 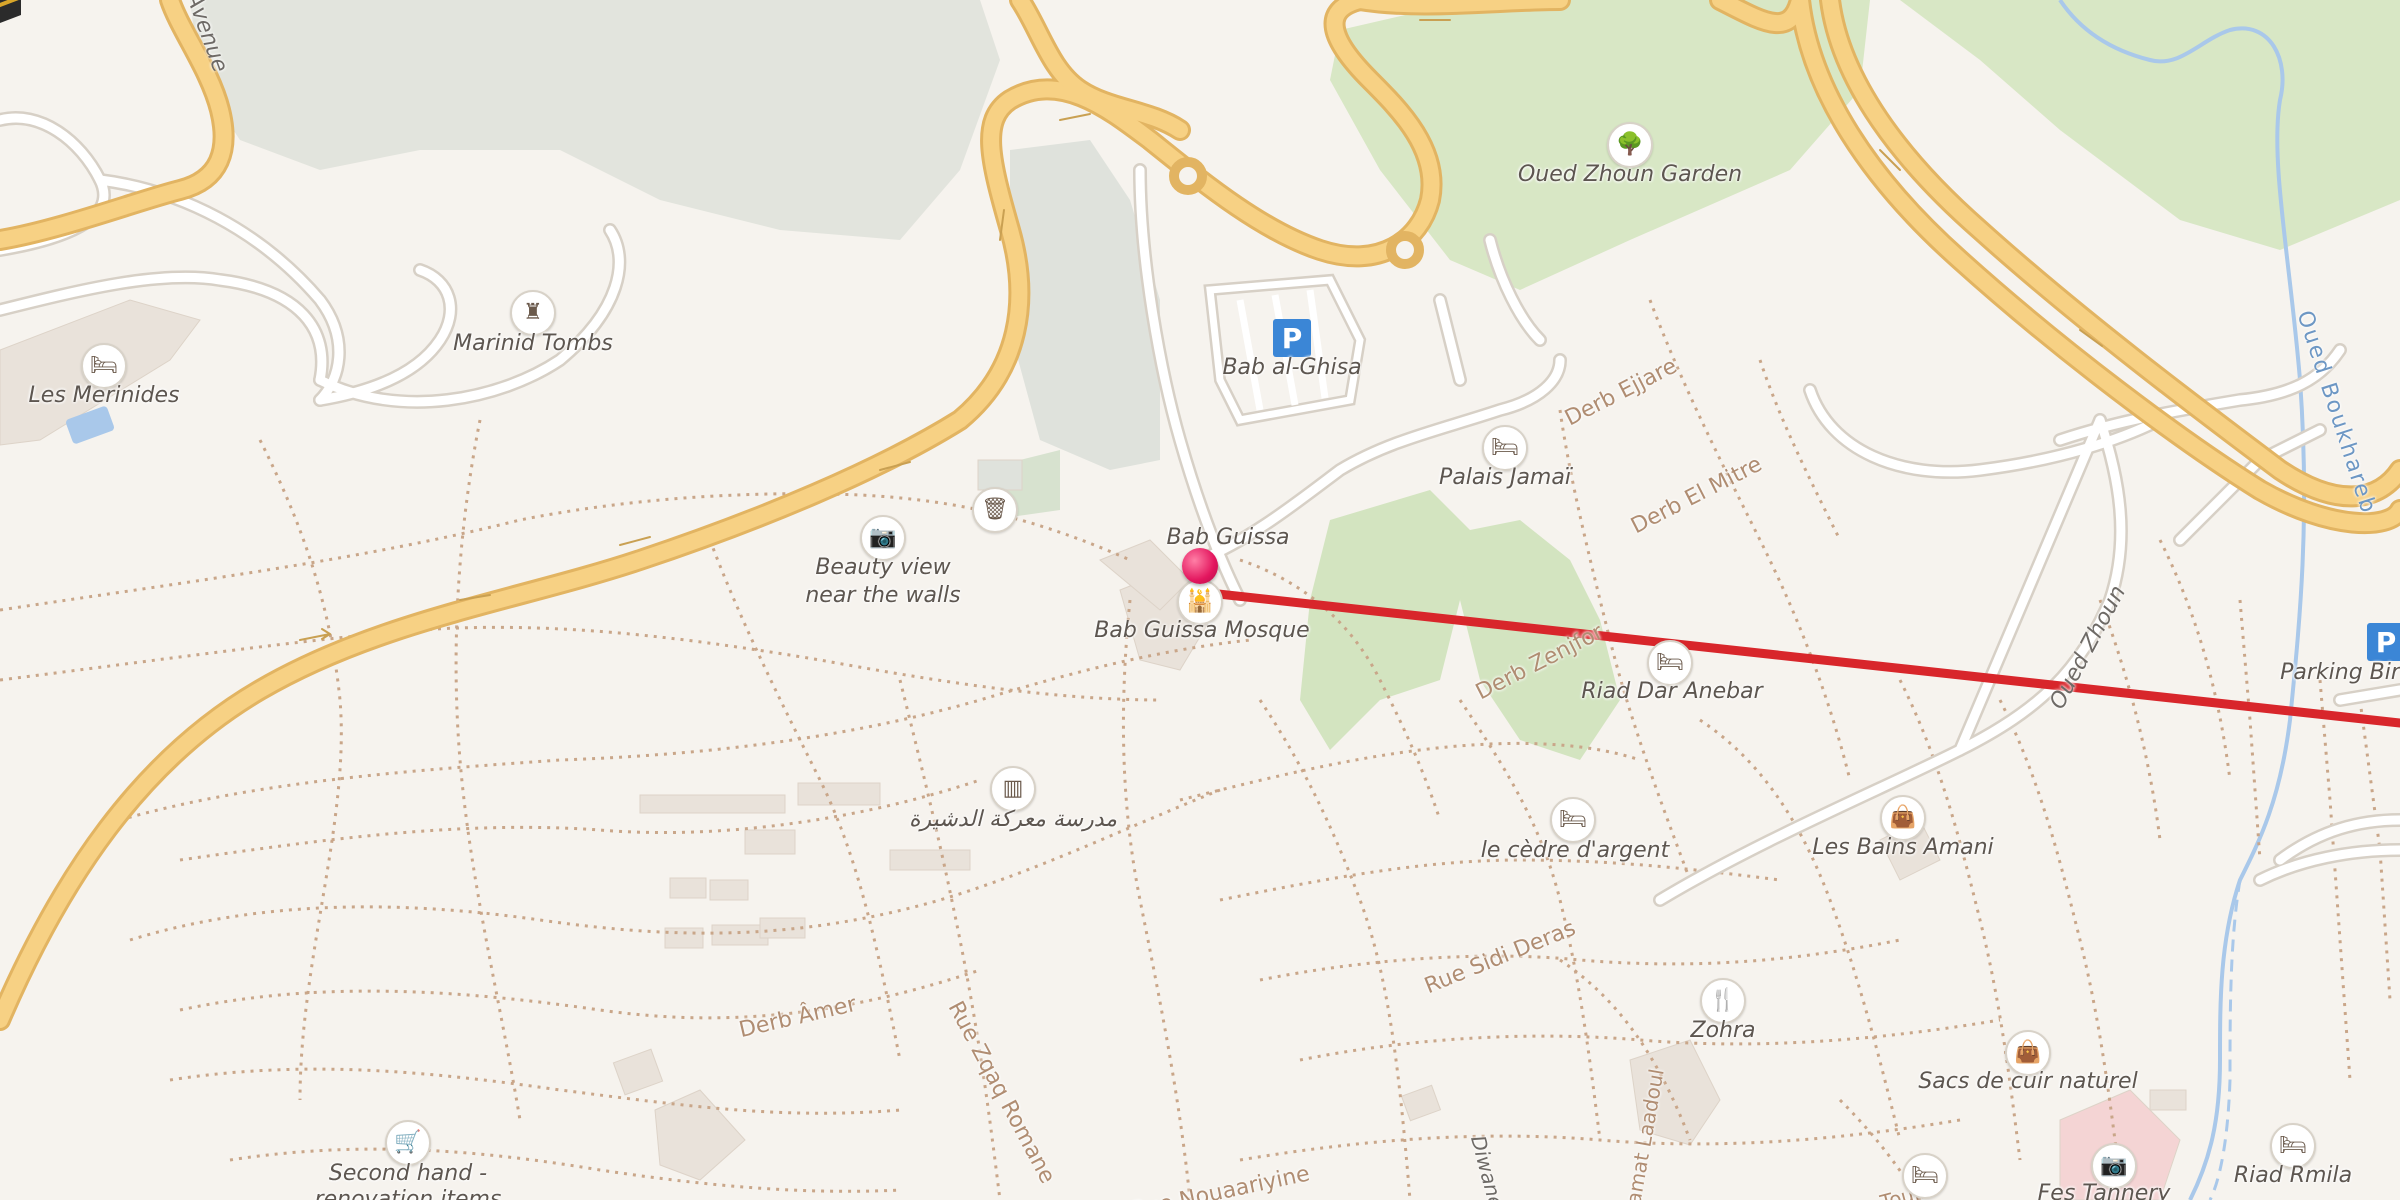 What do you see at coordinates (1575, 851) in the screenshot?
I see `poi-label-le-cedre-dargent: le cèdre d'argent` at bounding box center [1575, 851].